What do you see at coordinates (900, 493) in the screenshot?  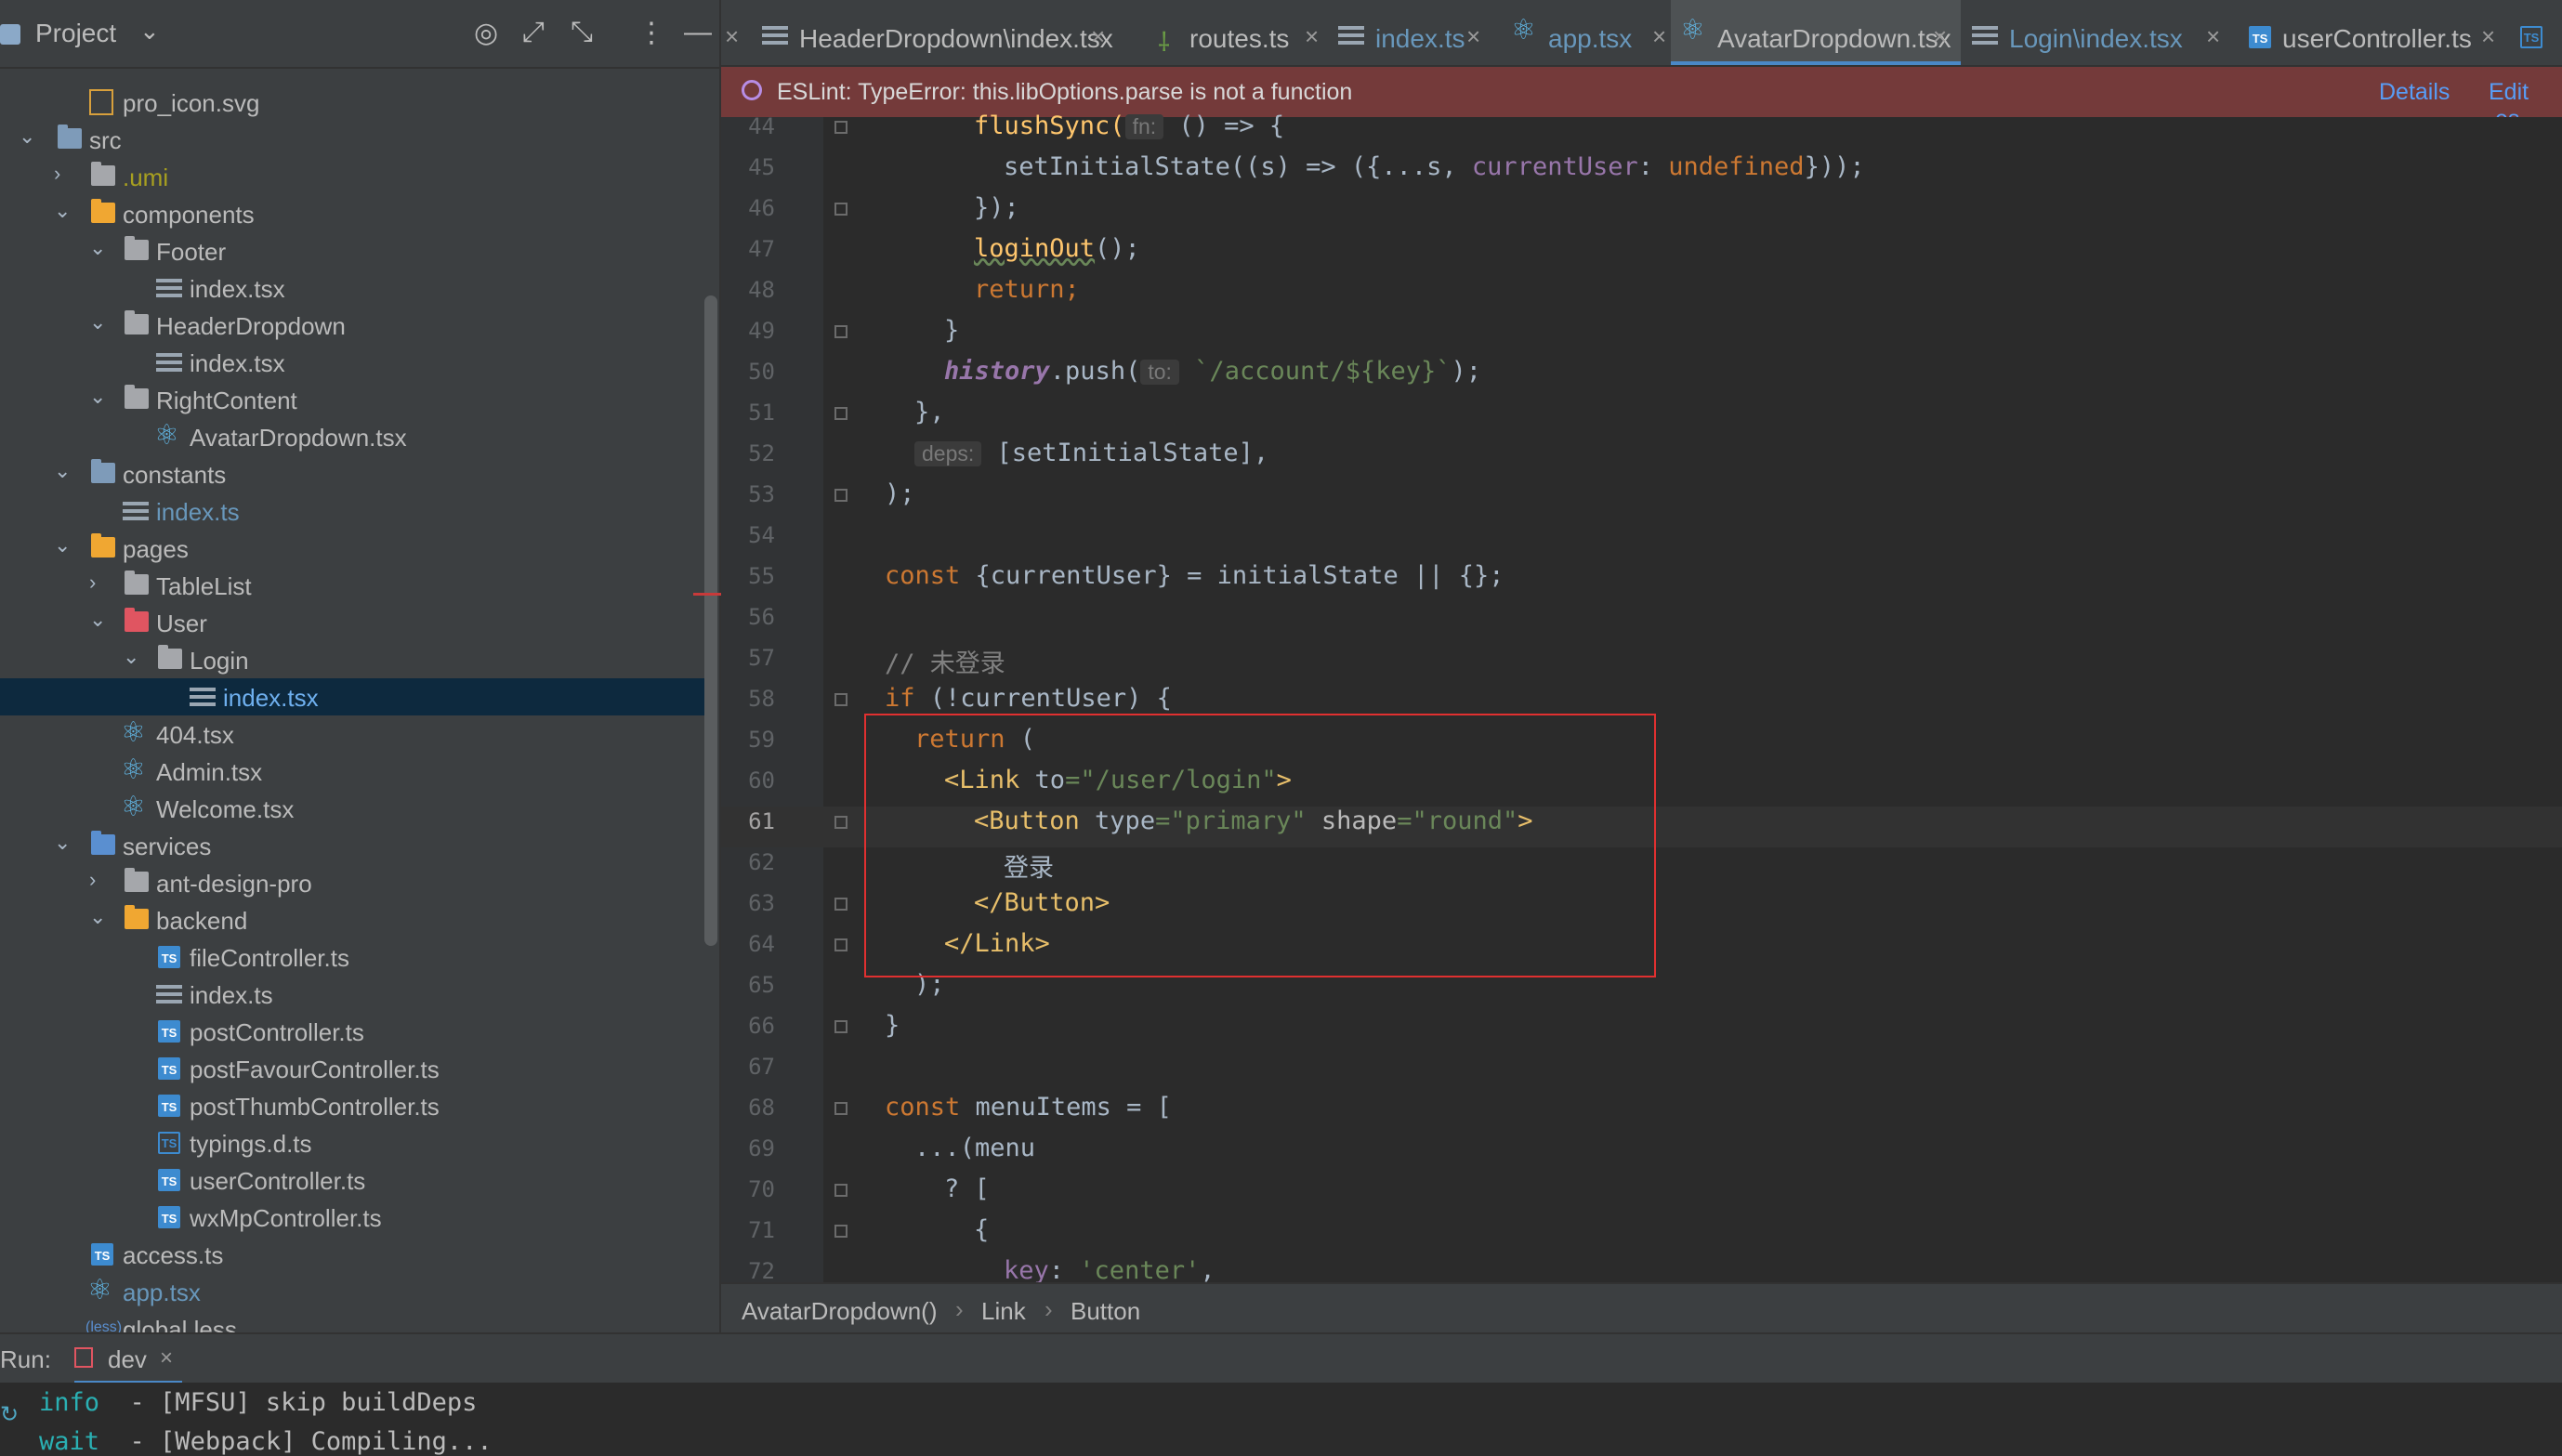 I see `code-line-53: );` at bounding box center [900, 493].